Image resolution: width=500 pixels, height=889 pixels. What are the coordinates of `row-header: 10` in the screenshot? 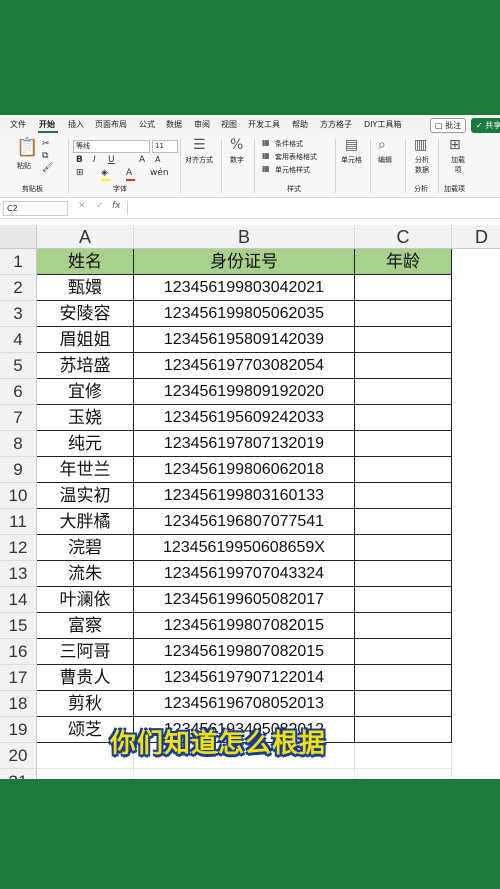 It's located at (18, 496).